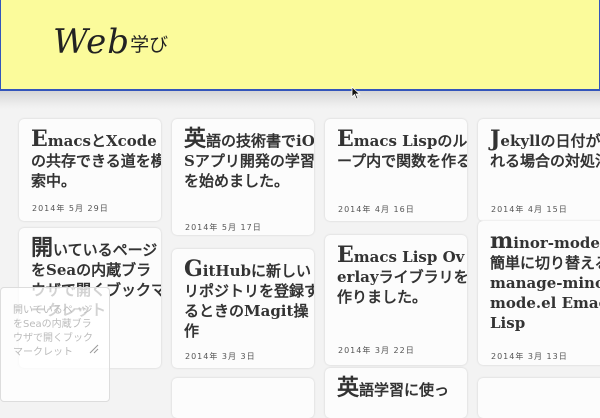 The width and height of the screenshot is (600, 418). I want to click on post-date: 2014年 4月 15日, so click(529, 209).